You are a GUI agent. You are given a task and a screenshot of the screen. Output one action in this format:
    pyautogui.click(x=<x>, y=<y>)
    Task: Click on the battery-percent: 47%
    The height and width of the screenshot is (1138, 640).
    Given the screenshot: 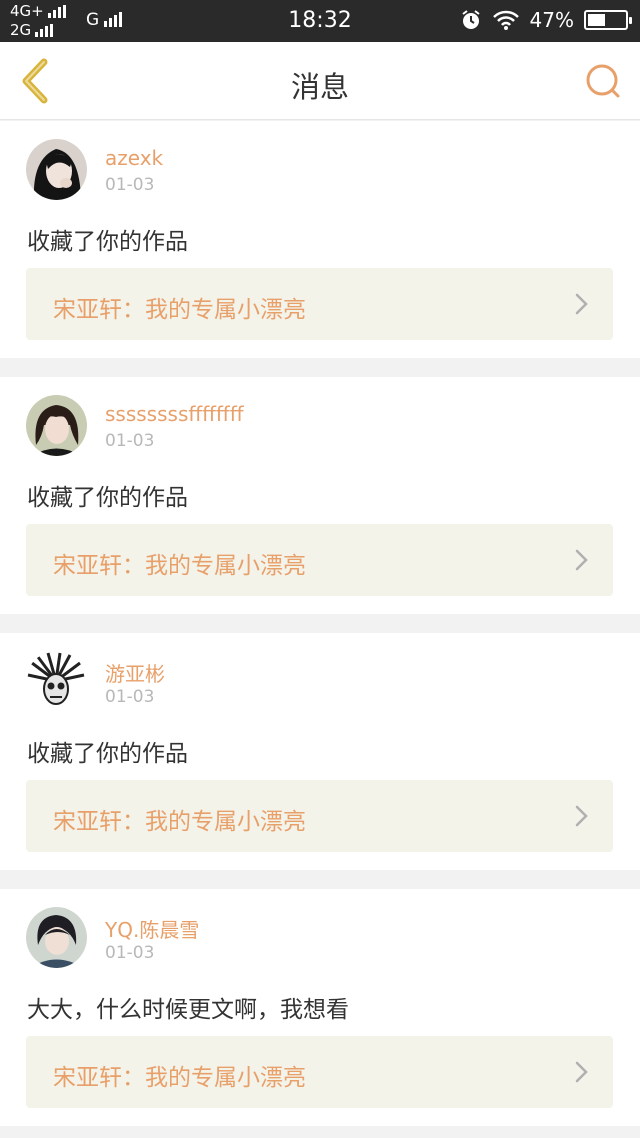 What is the action you would take?
    pyautogui.click(x=551, y=20)
    